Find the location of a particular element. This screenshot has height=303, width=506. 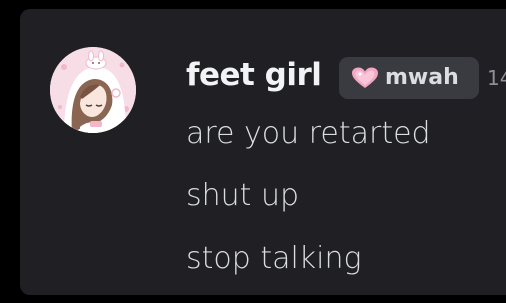

pink-heart-icon is located at coordinates (365, 77).